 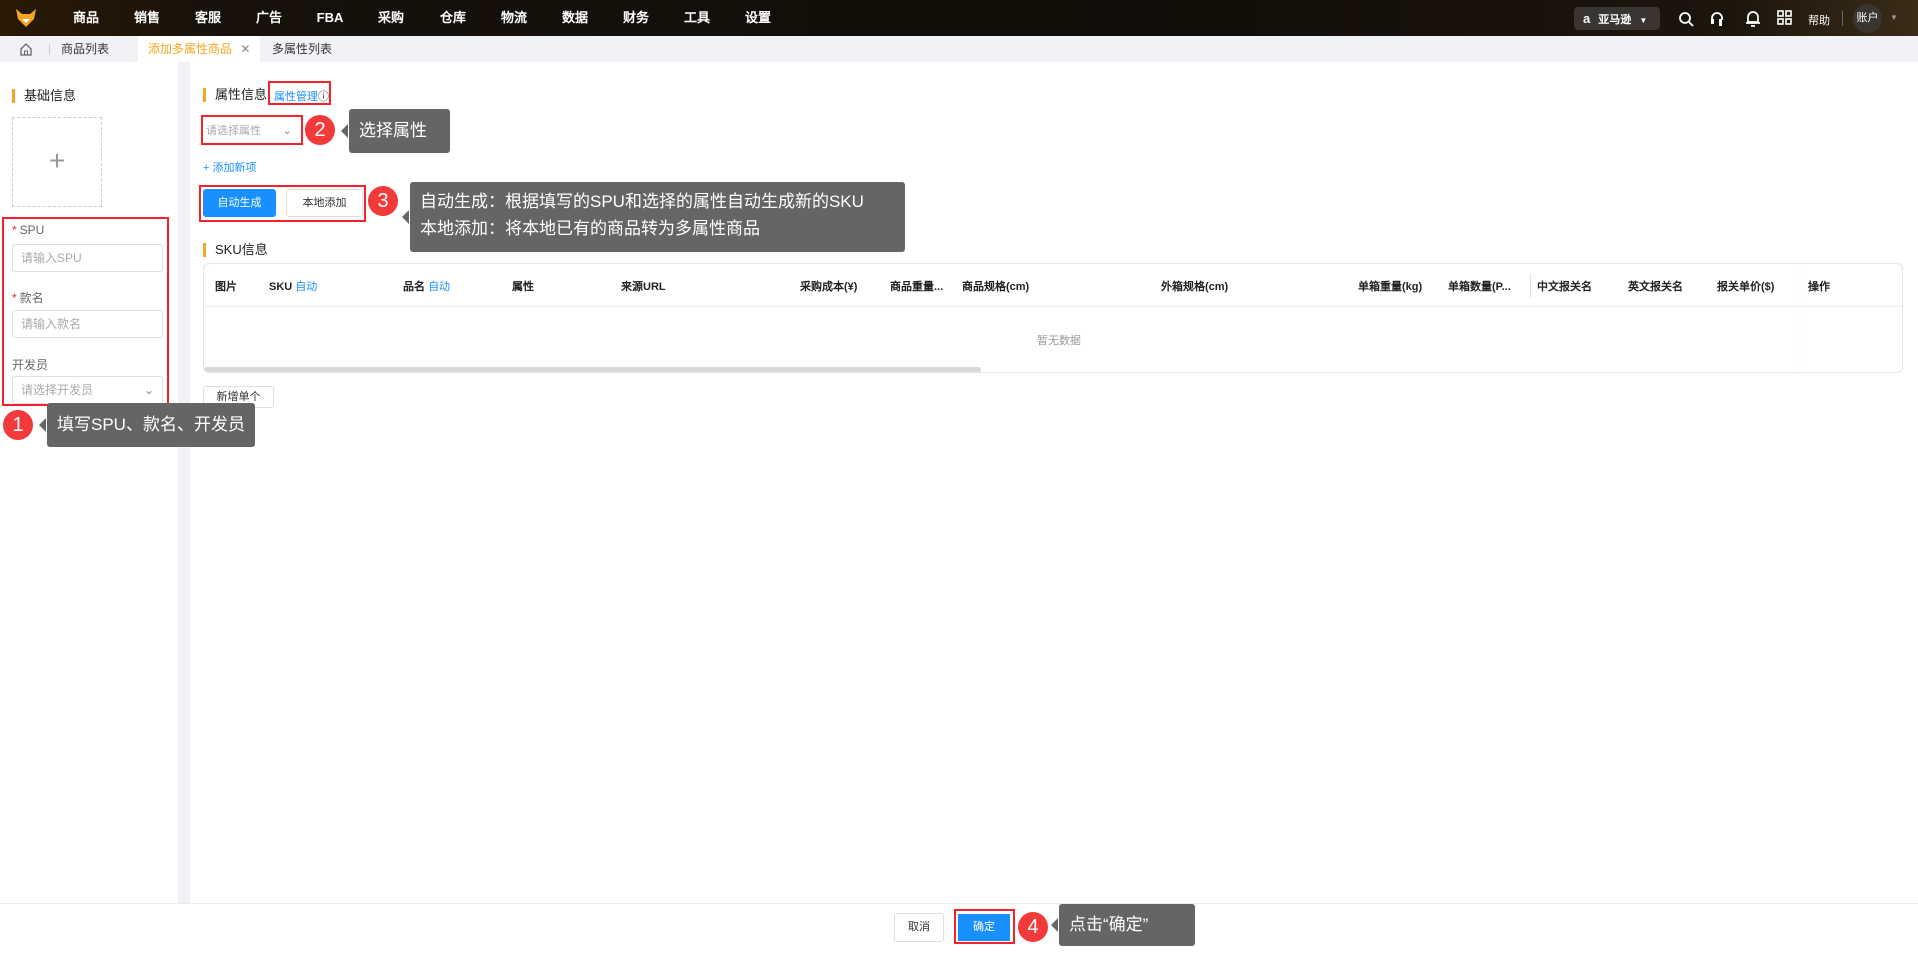 I want to click on tab-divider, so click(x=49, y=49).